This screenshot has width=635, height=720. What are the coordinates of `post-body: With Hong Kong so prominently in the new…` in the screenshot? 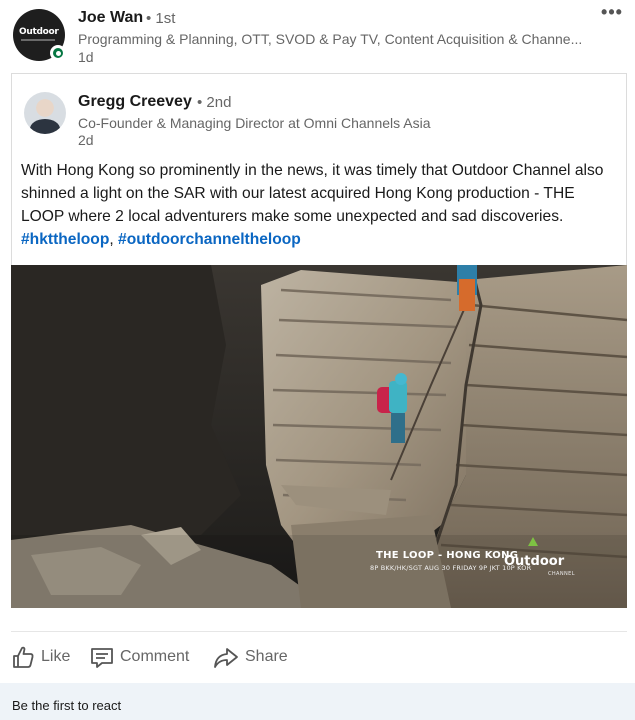 It's located at (321, 205).